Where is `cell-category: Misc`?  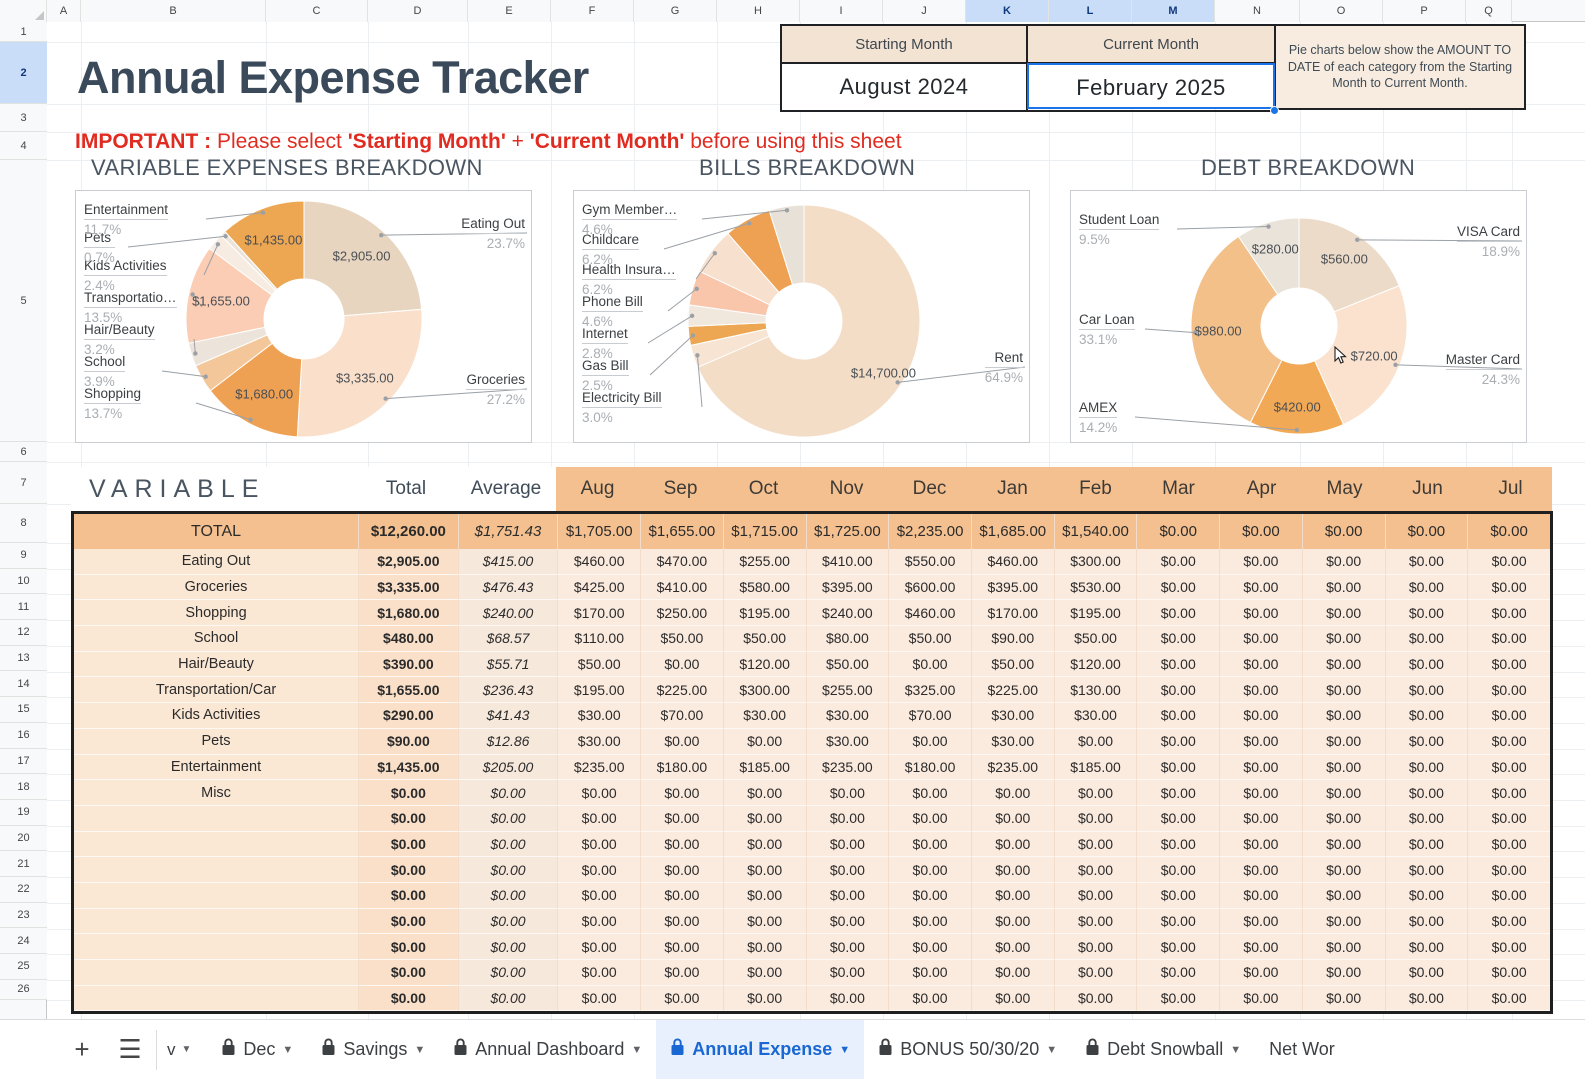 cell-category: Misc is located at coordinates (216, 793).